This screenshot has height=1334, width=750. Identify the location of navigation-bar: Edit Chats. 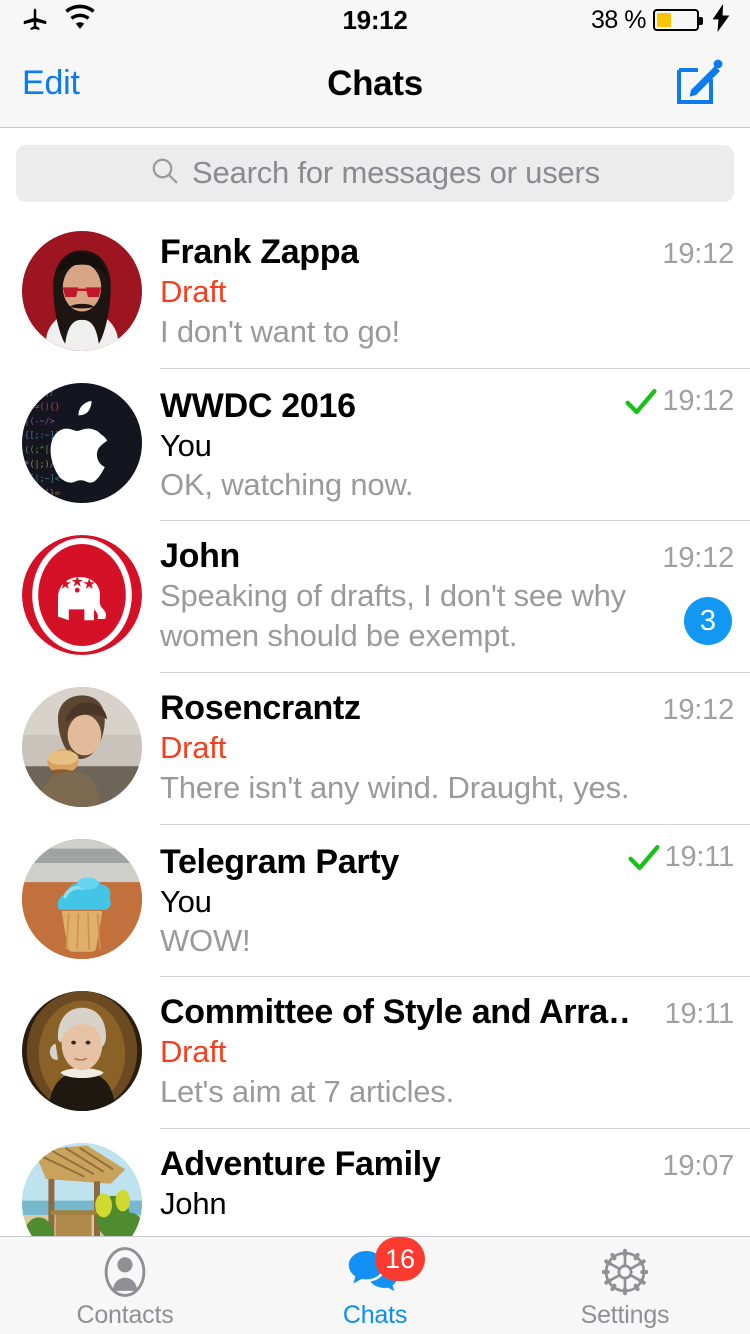
(375, 84).